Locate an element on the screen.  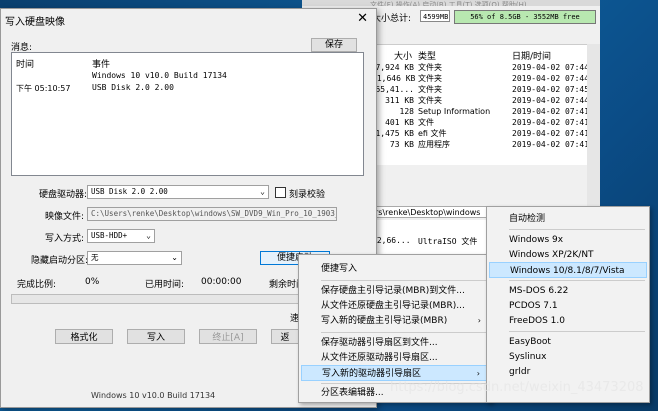
elapsed-value: 00:00:00 is located at coordinates (221, 282).